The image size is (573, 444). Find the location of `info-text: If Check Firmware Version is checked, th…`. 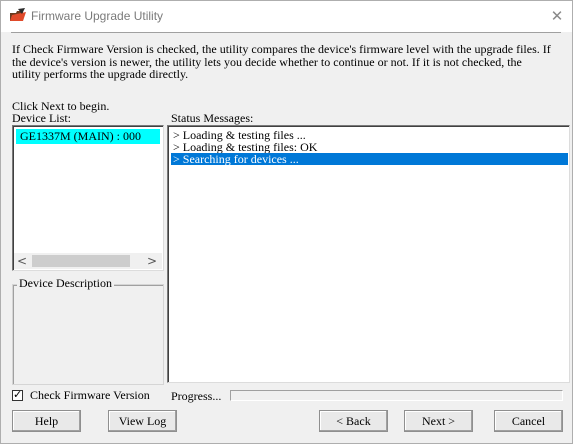

info-text: If Check Firmware Version is checked, th… is located at coordinates (281, 61).